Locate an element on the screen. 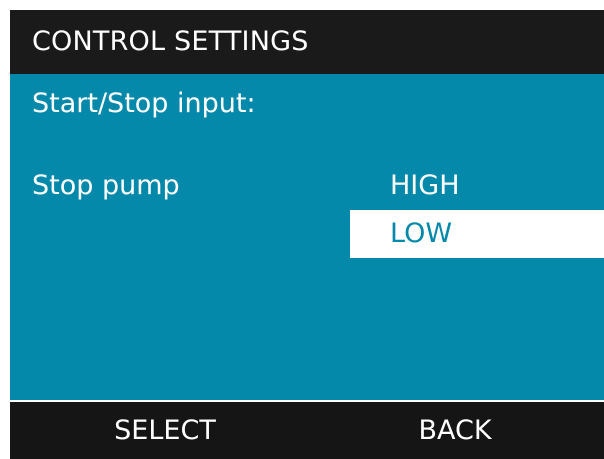 Image resolution: width=604 pixels, height=459 pixels. softkey-bar: SELECT BACK is located at coordinates (307, 430).